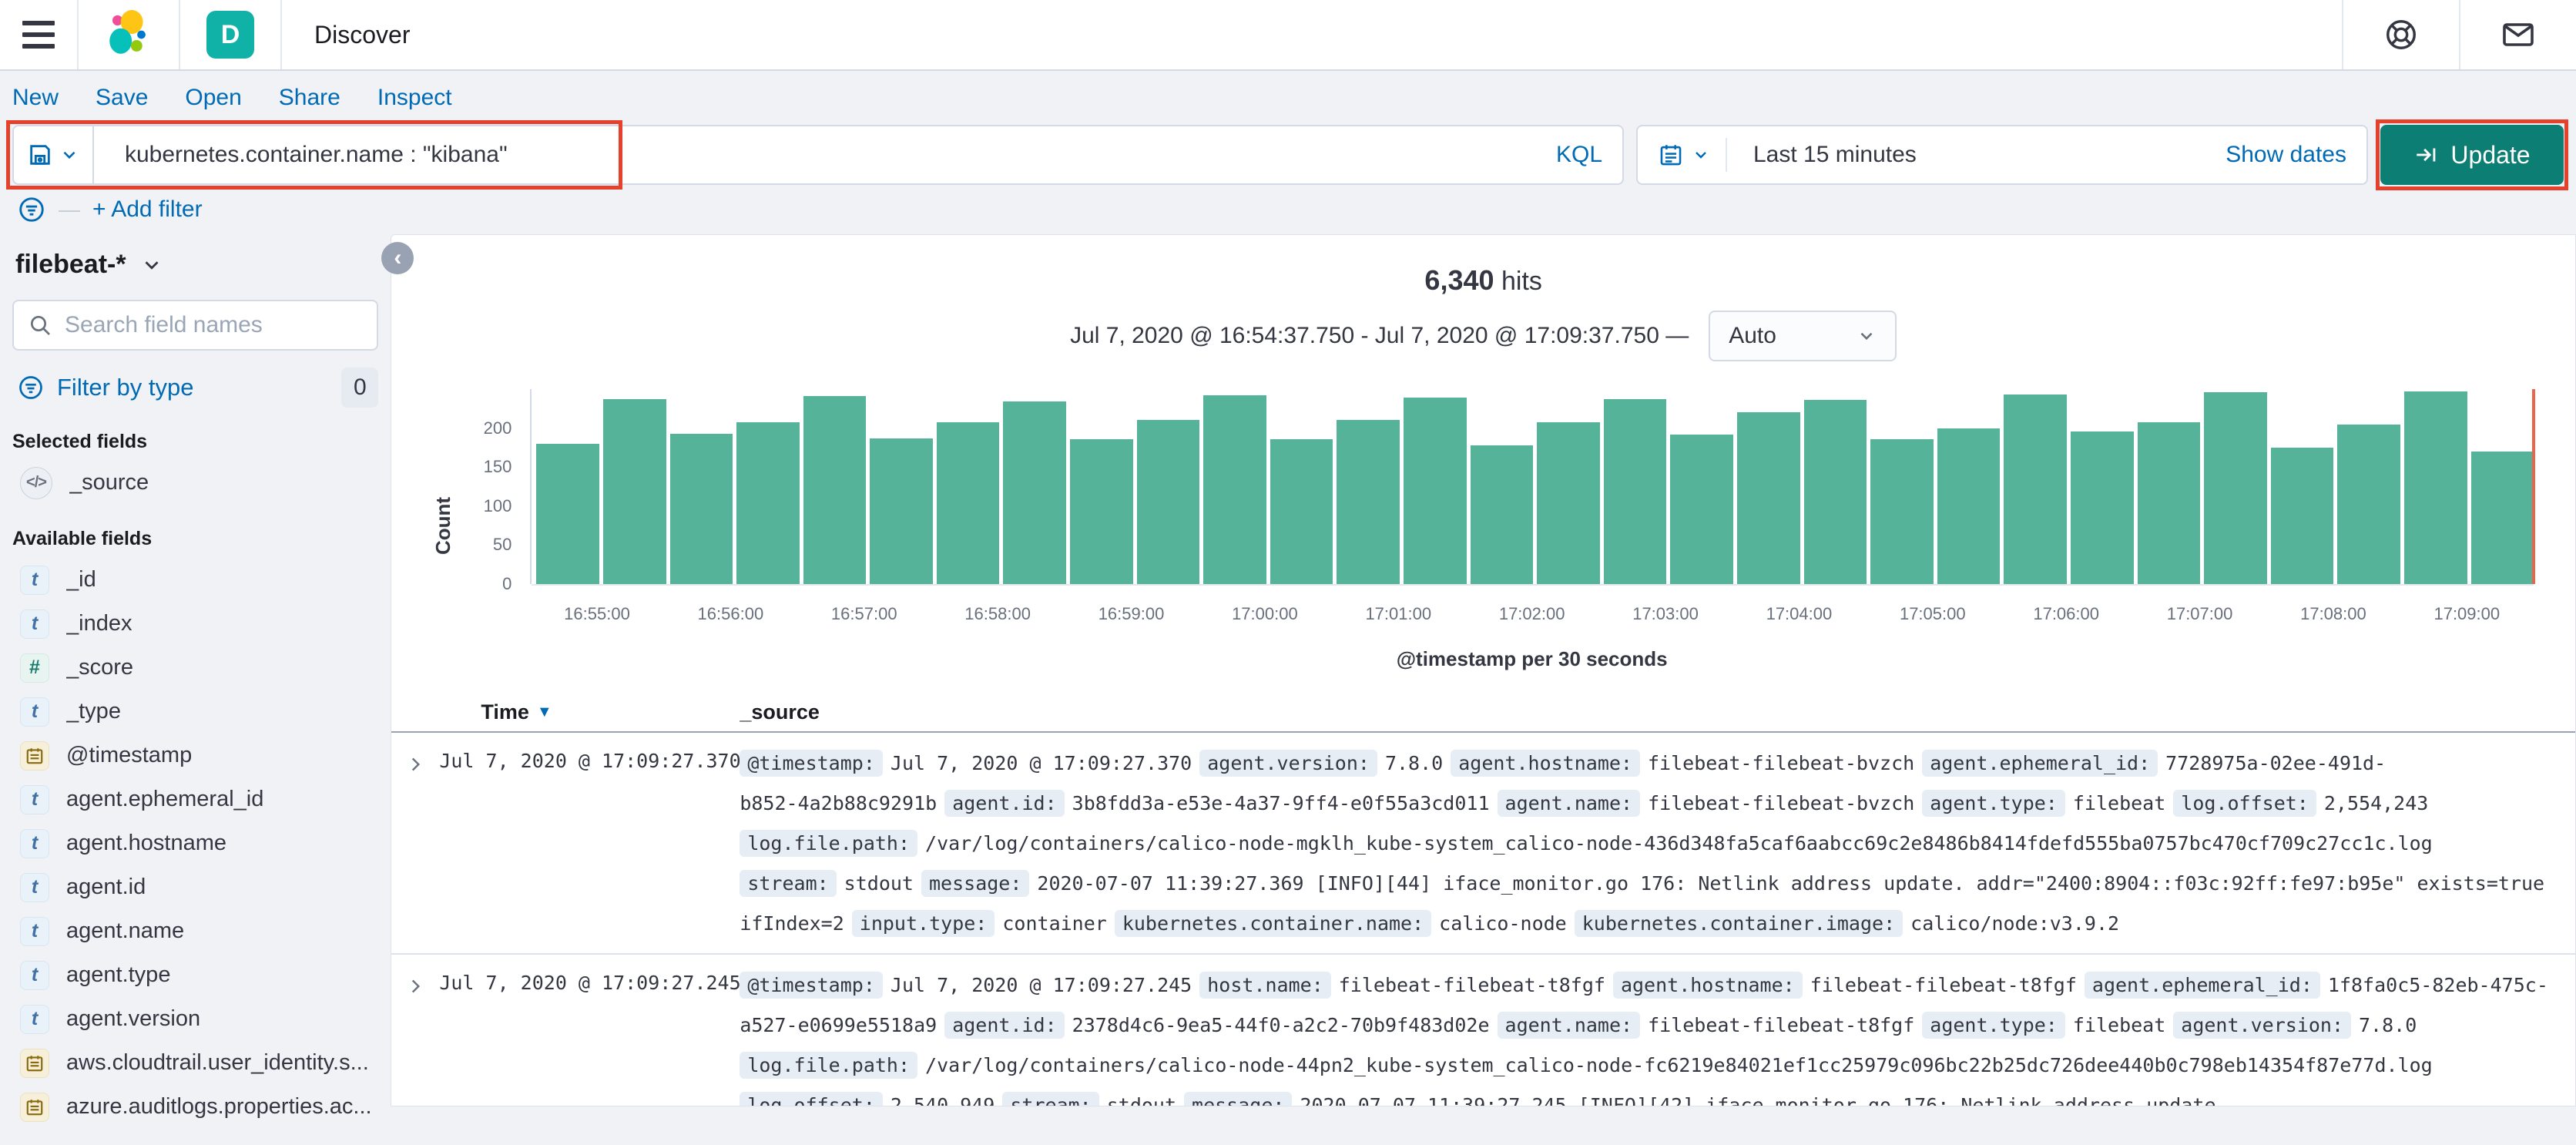  Describe the element at coordinates (38, 34) in the screenshot. I see `menu-icon` at that location.